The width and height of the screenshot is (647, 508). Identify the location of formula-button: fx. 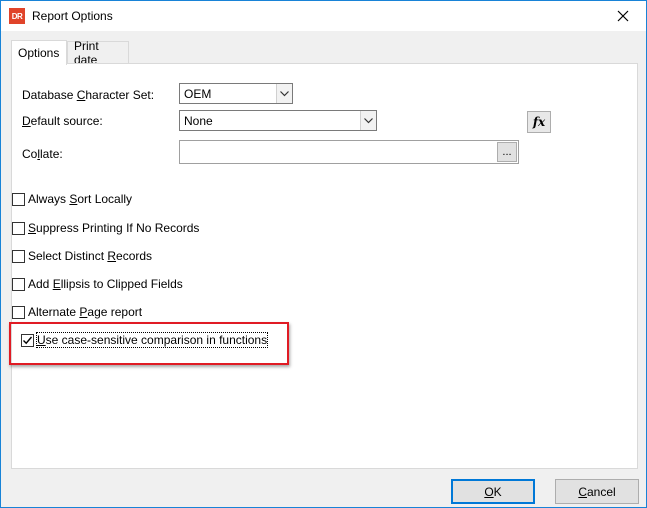
(539, 122).